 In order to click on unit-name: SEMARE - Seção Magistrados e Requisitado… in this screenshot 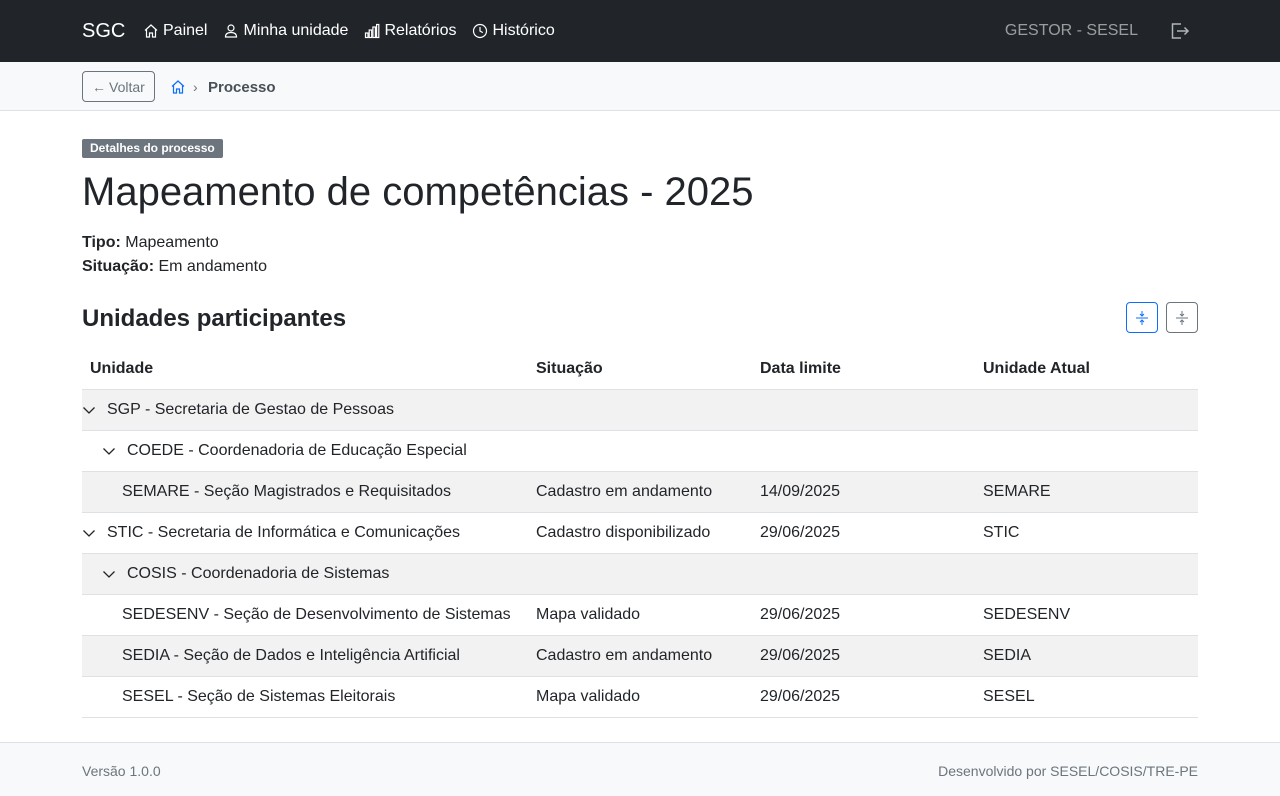, I will do `click(287, 491)`.